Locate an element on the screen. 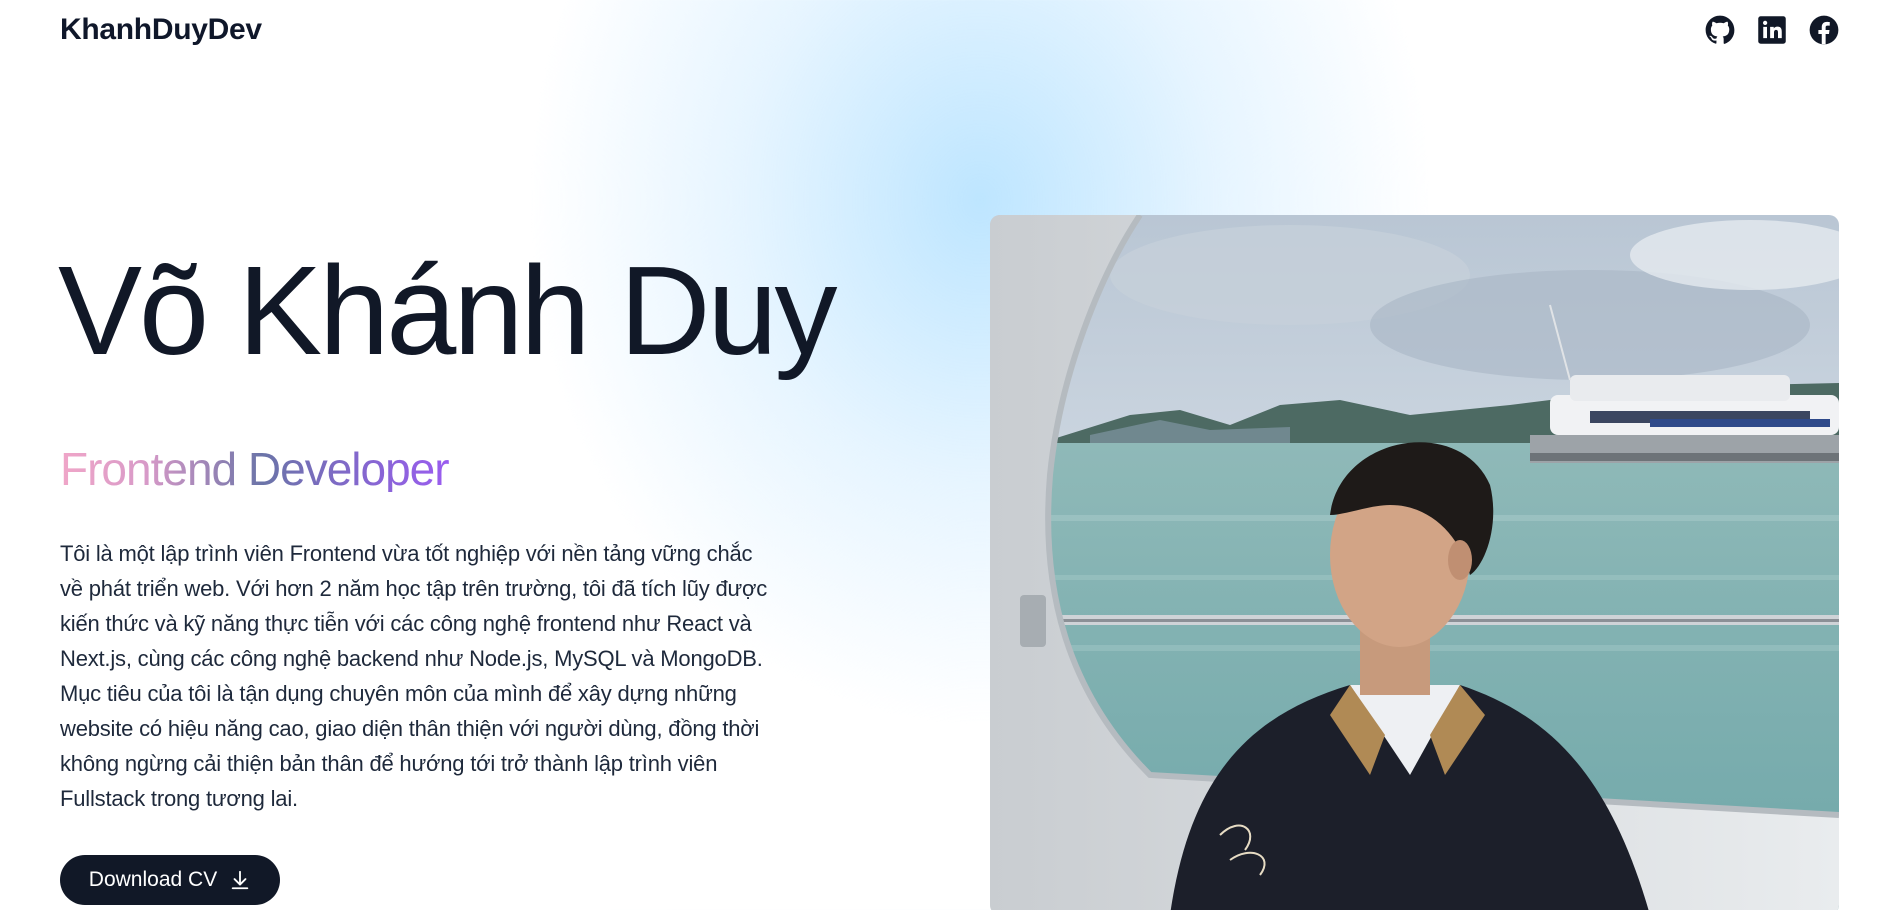 This screenshot has width=1897, height=910. social-links is located at coordinates (1772, 30).